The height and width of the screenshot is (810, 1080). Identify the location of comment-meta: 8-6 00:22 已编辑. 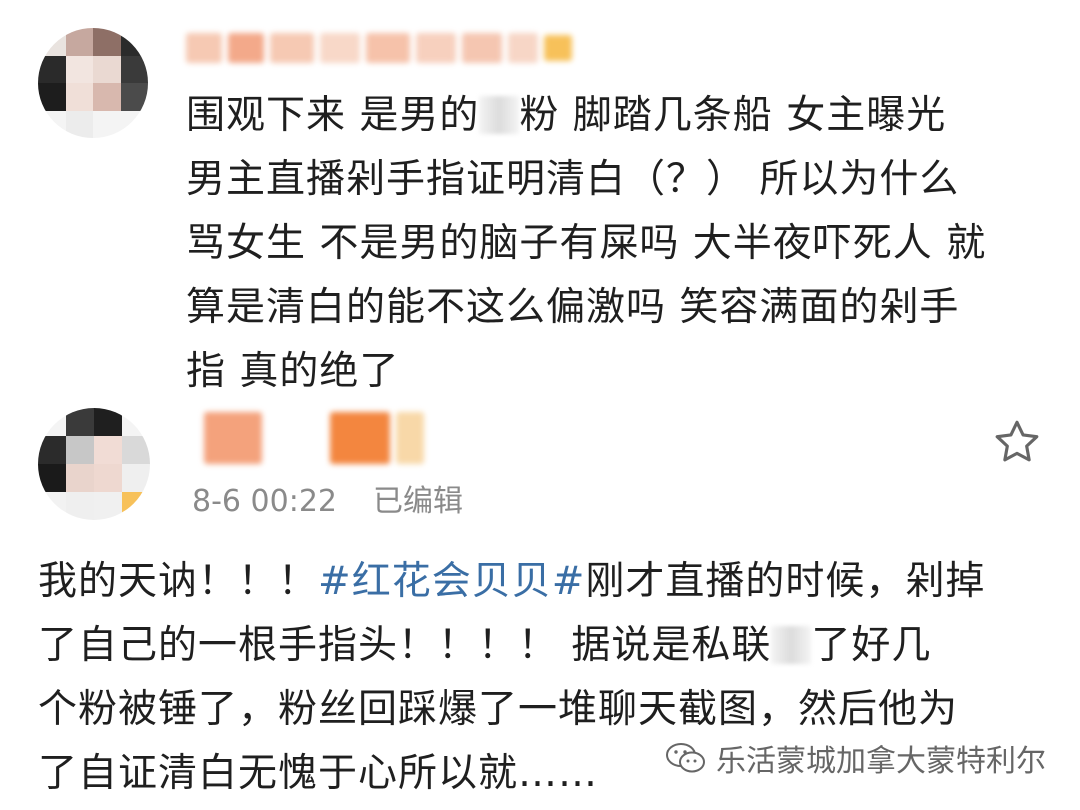
(327, 498).